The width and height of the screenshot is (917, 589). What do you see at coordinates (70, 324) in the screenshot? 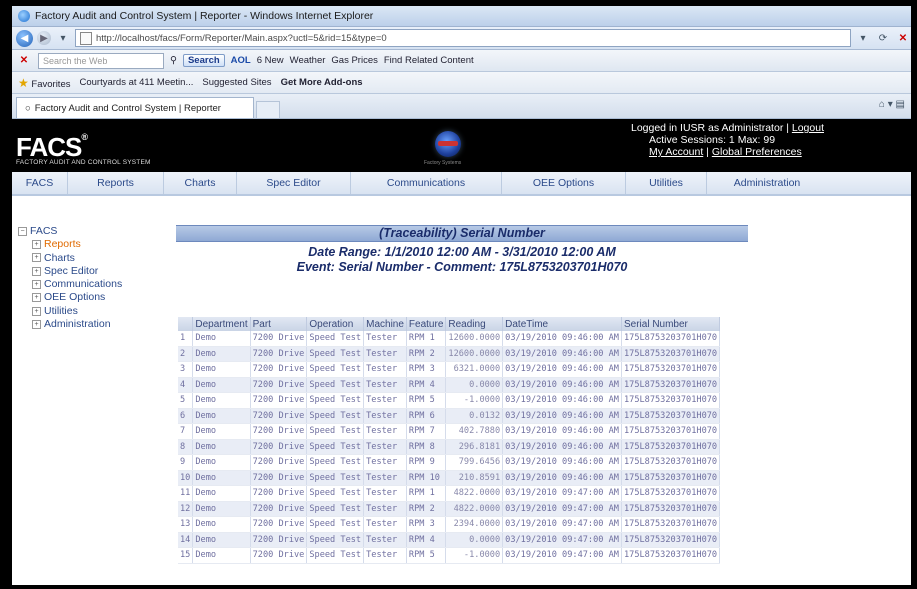
I see `tree-item-administration: + Administration` at bounding box center [70, 324].